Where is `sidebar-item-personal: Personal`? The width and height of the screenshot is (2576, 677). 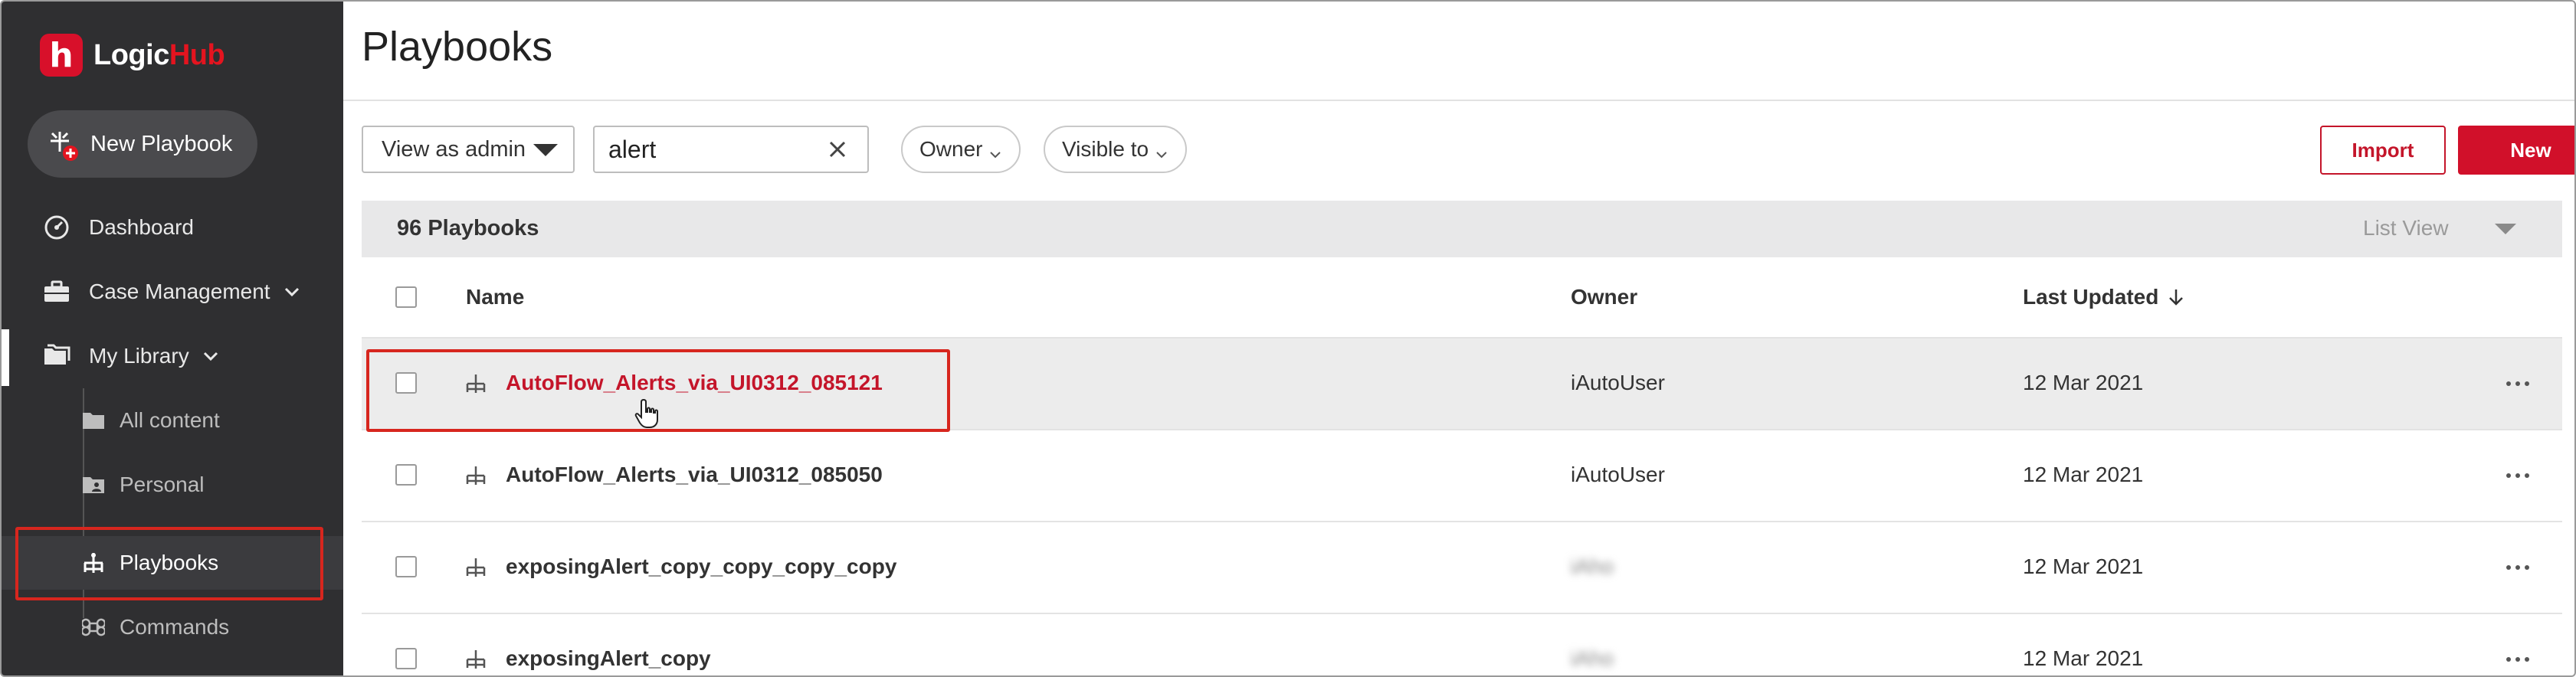 sidebar-item-personal: Personal is located at coordinates (173, 485).